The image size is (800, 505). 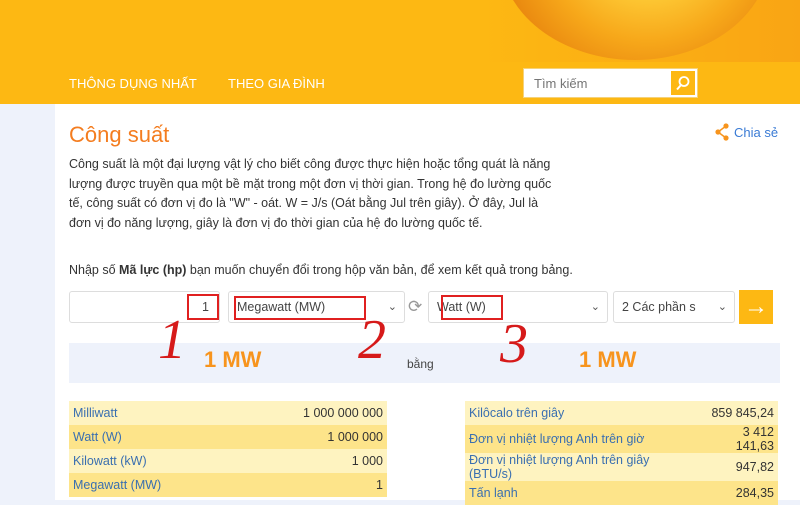 I want to click on table-row: Watt (W) 1 000 000, so click(x=228, y=437).